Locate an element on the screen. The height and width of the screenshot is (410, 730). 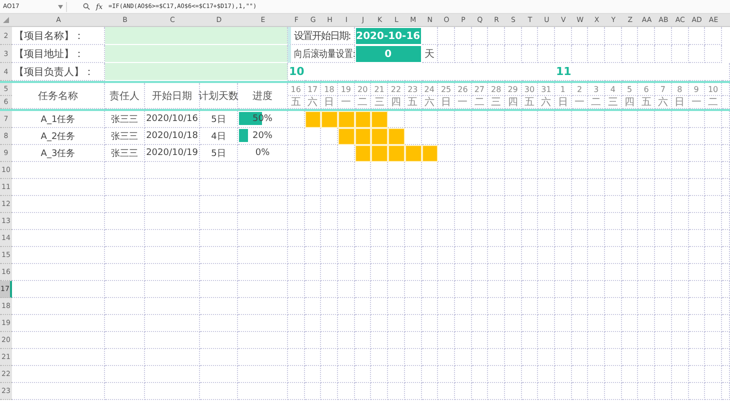
duration-cell: 4日 is located at coordinates (219, 136).